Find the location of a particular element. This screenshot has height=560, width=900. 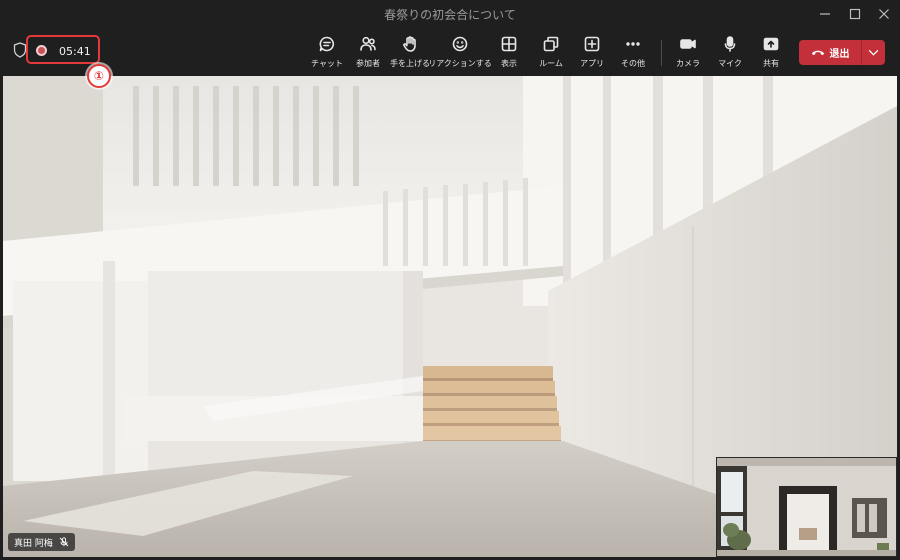

participant-name: 真田 阿梅 is located at coordinates (33, 543).